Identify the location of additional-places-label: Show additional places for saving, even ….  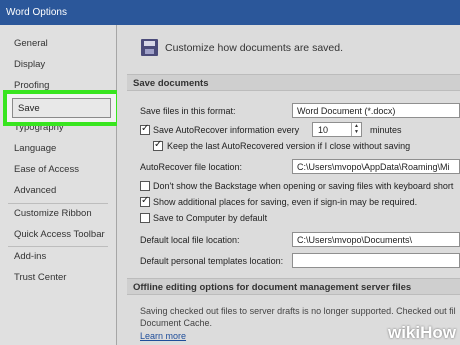
(285, 202).